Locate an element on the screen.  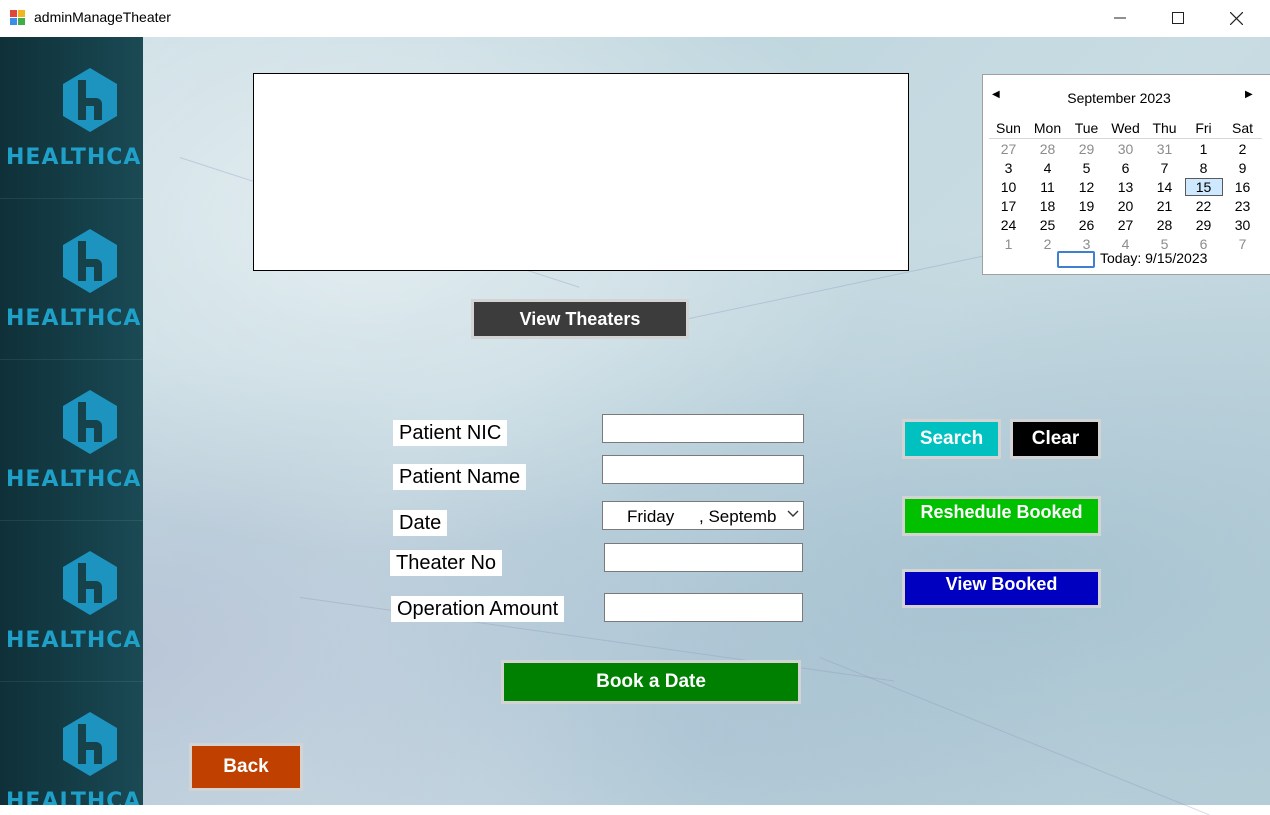
sidebar: HEALTHCARE HEALTHCARE HEALTHCARE is located at coordinates (71, 421).